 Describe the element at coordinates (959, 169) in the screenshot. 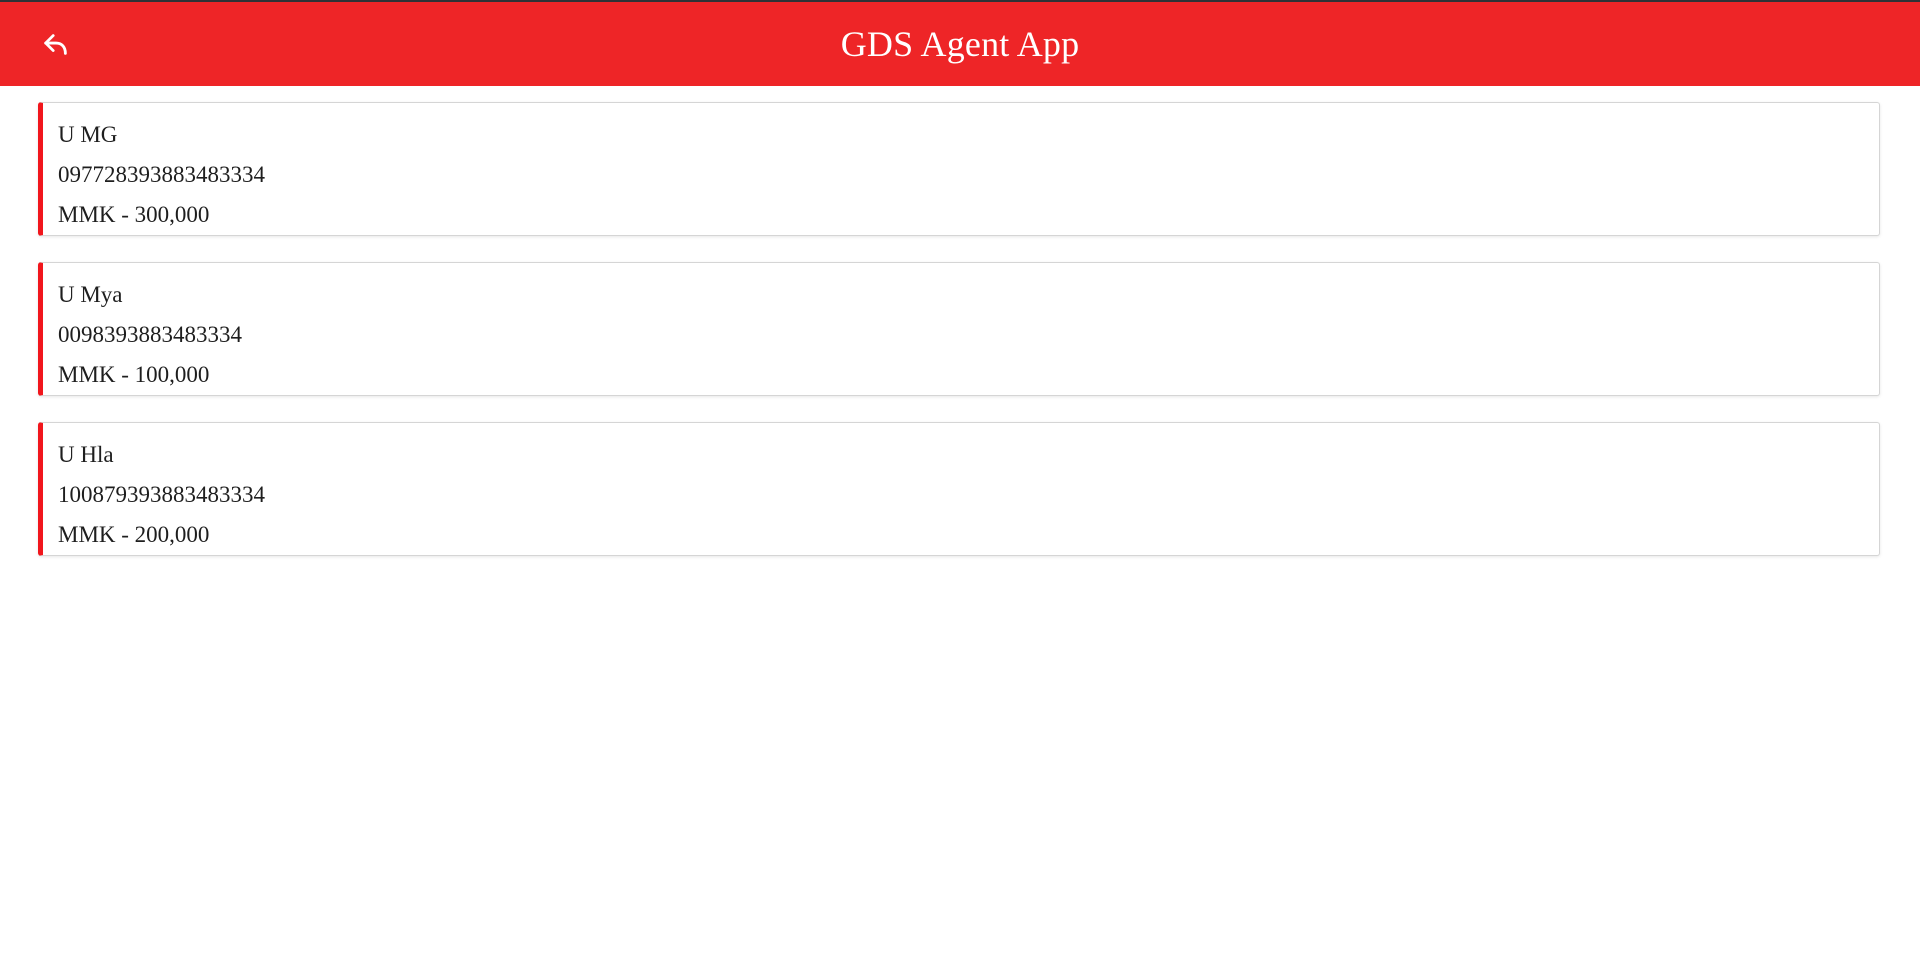

I see `account-card-u-mg: U MG 097728393883483334 MMK - 300,000` at that location.